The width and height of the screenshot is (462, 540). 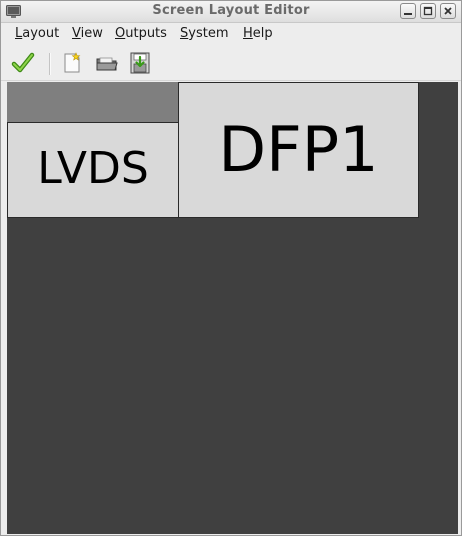 I want to click on menu-layout: Layout, so click(x=37, y=33).